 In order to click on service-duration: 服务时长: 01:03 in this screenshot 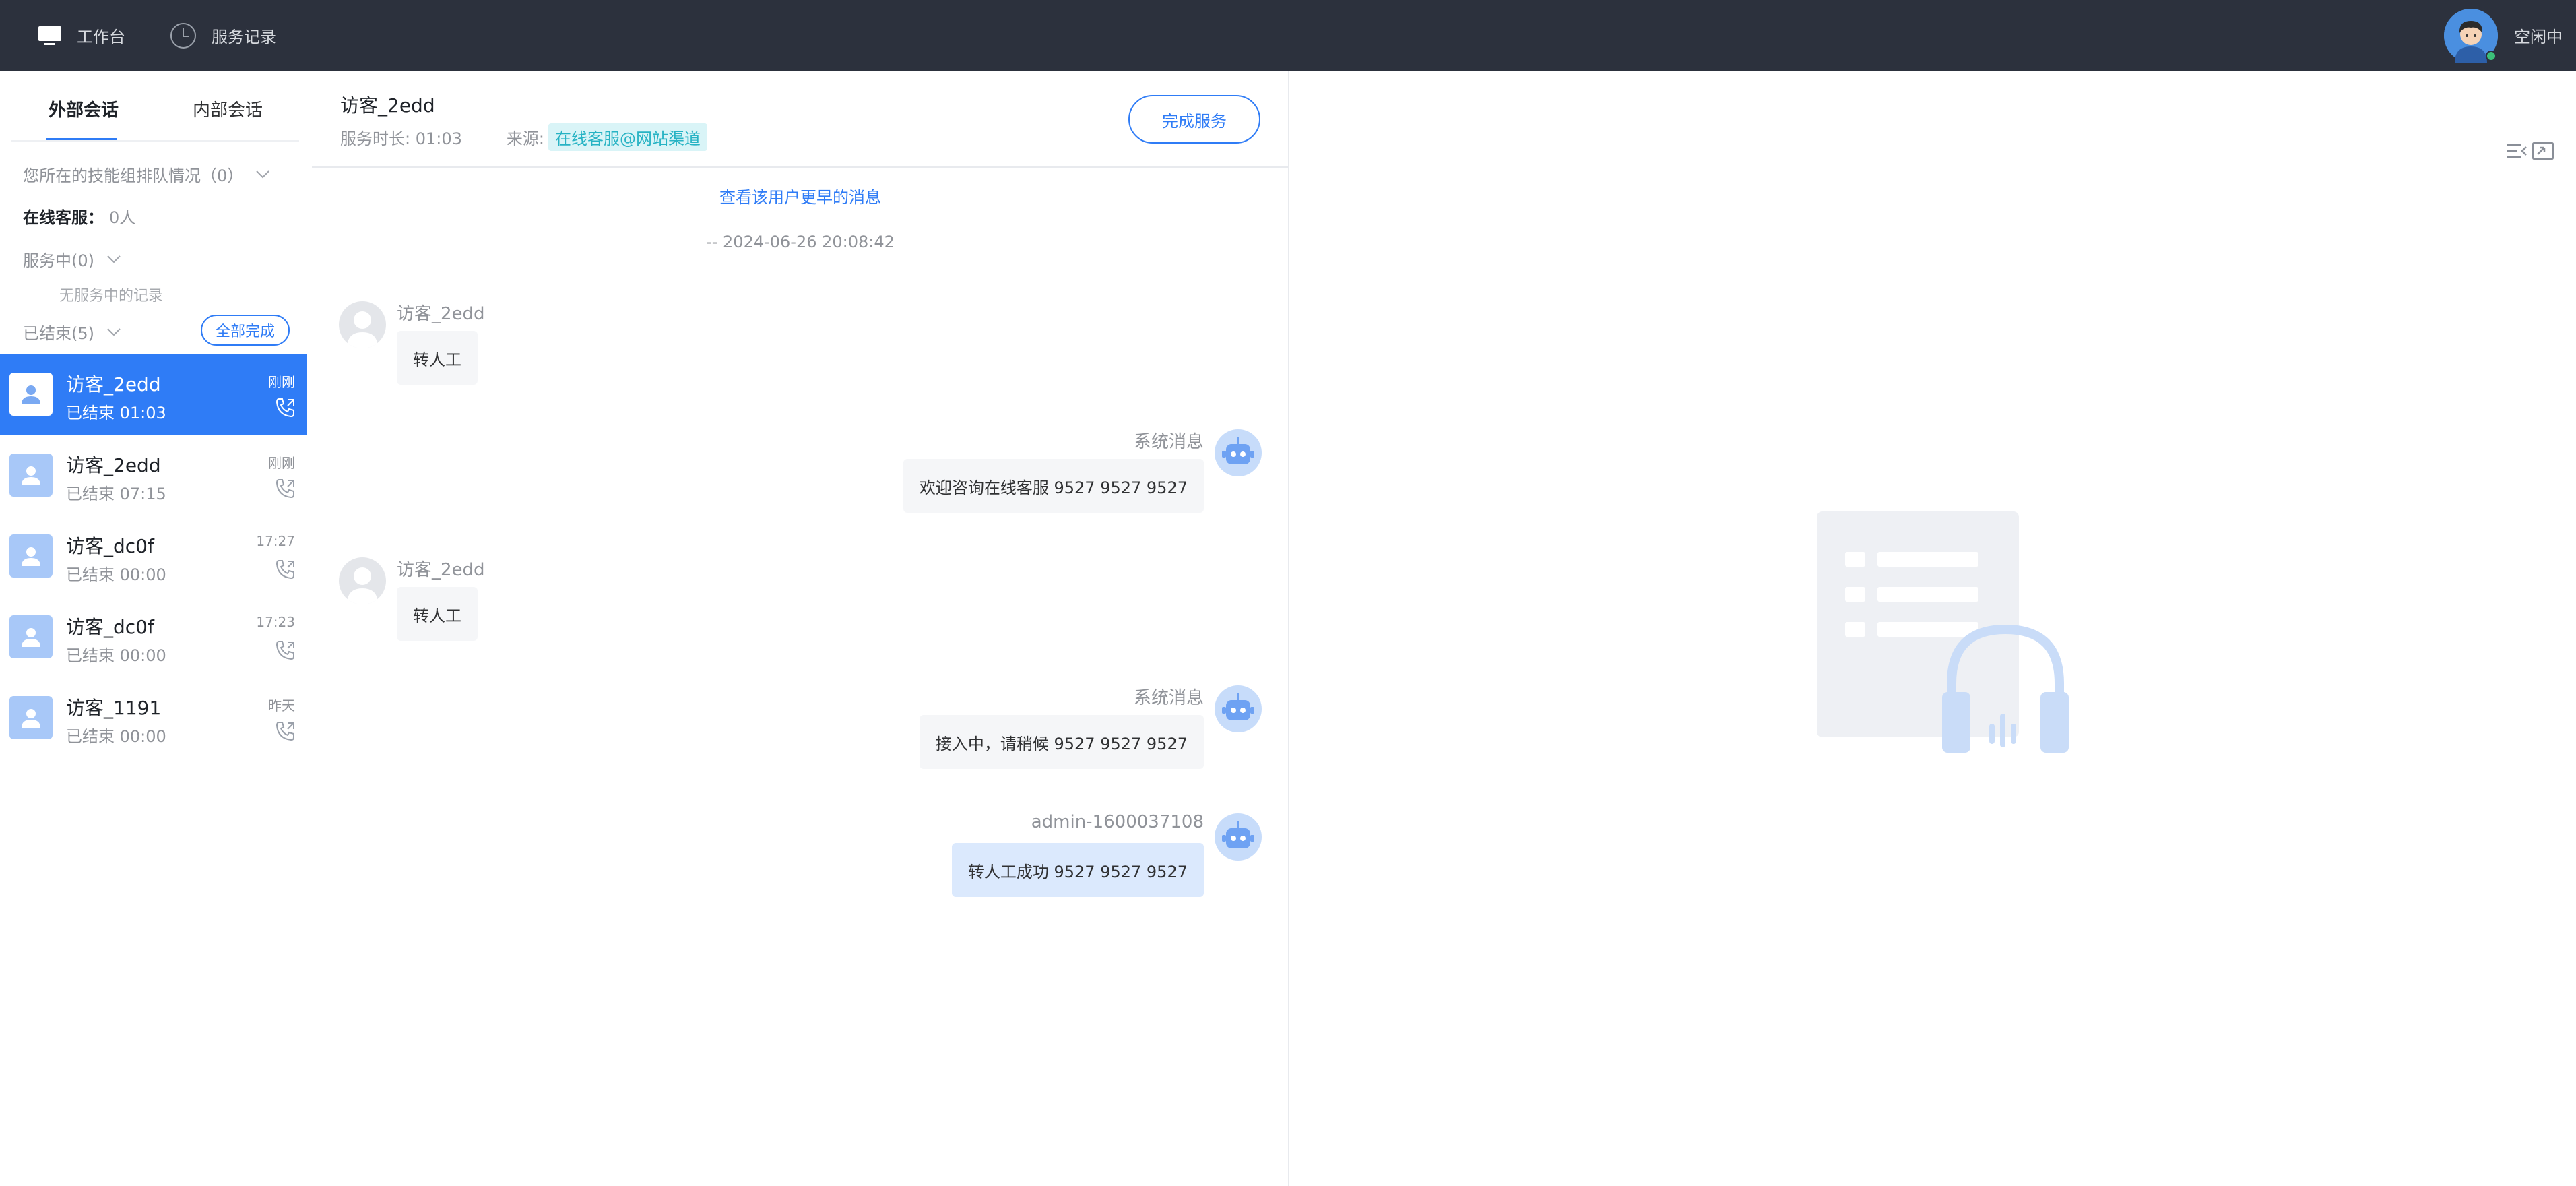, I will do `click(401, 138)`.